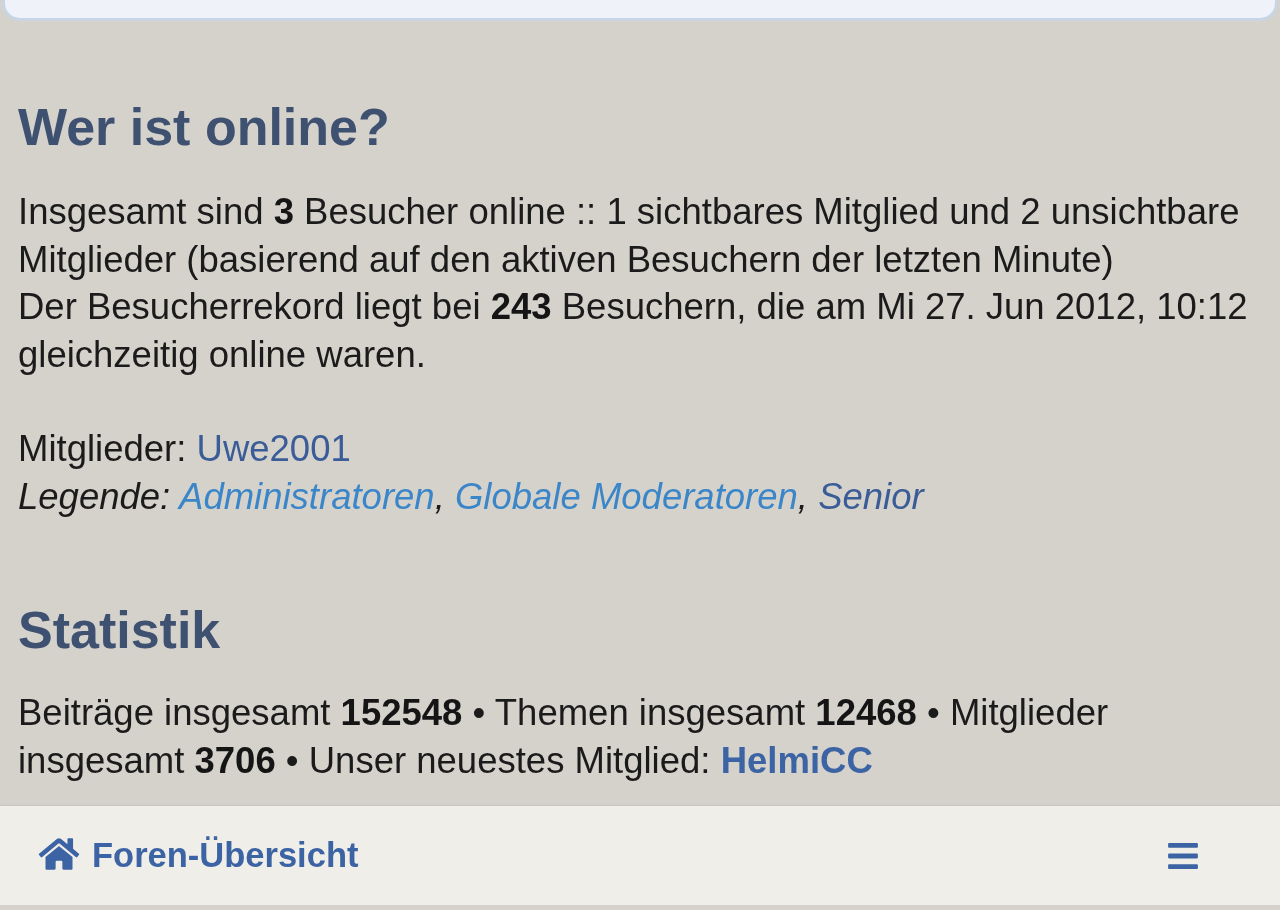 Image resolution: width=1280 pixels, height=910 pixels. I want to click on group-link: Senior, so click(871, 496).